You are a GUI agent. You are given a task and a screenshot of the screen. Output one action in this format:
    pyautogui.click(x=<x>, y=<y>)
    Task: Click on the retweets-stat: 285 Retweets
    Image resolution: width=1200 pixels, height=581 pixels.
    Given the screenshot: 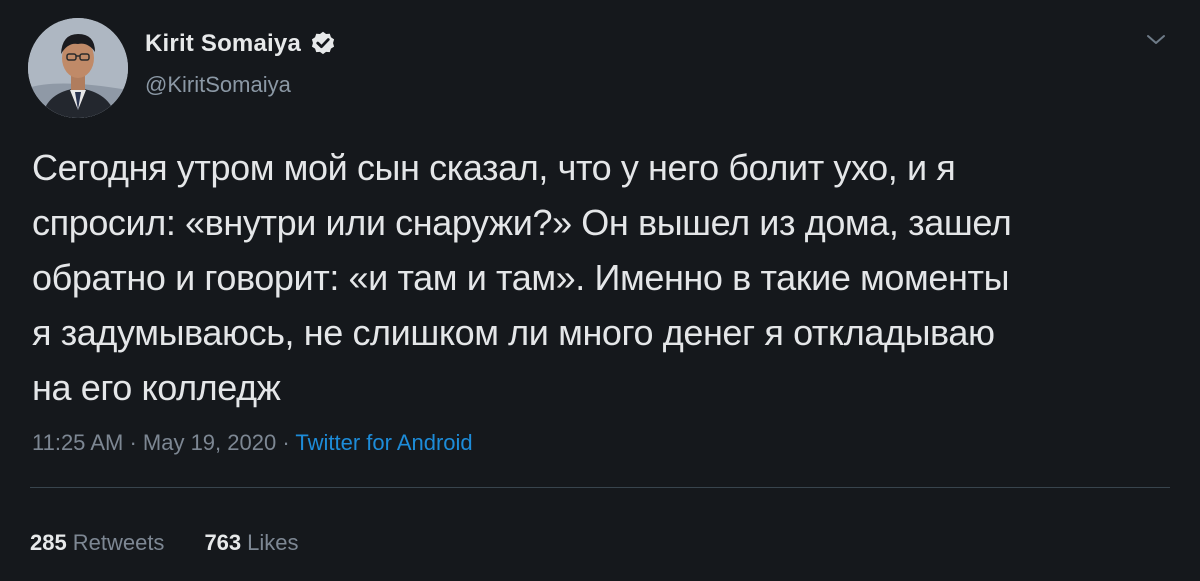 What is the action you would take?
    pyautogui.click(x=97, y=543)
    